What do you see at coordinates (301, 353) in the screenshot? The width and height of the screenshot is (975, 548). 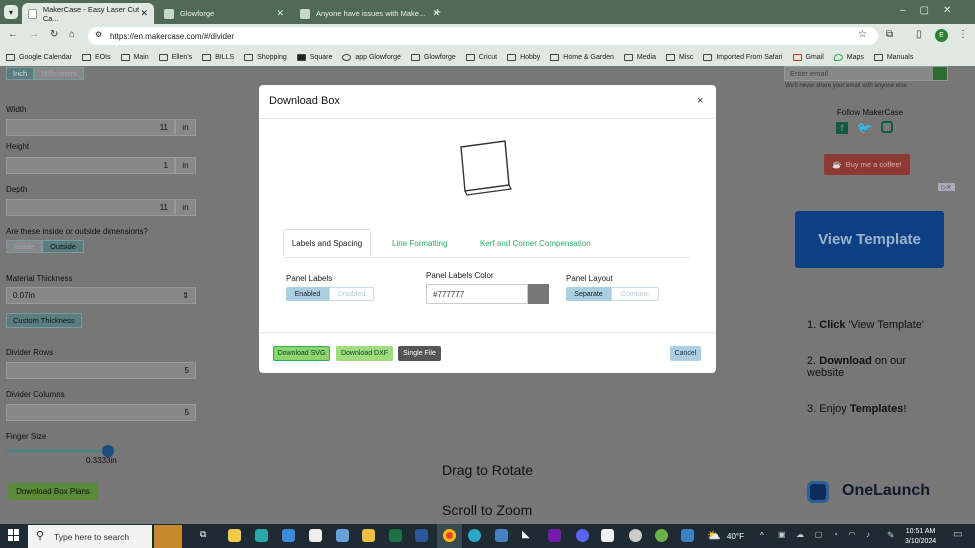 I see `download-svg-button: Download SVG` at bounding box center [301, 353].